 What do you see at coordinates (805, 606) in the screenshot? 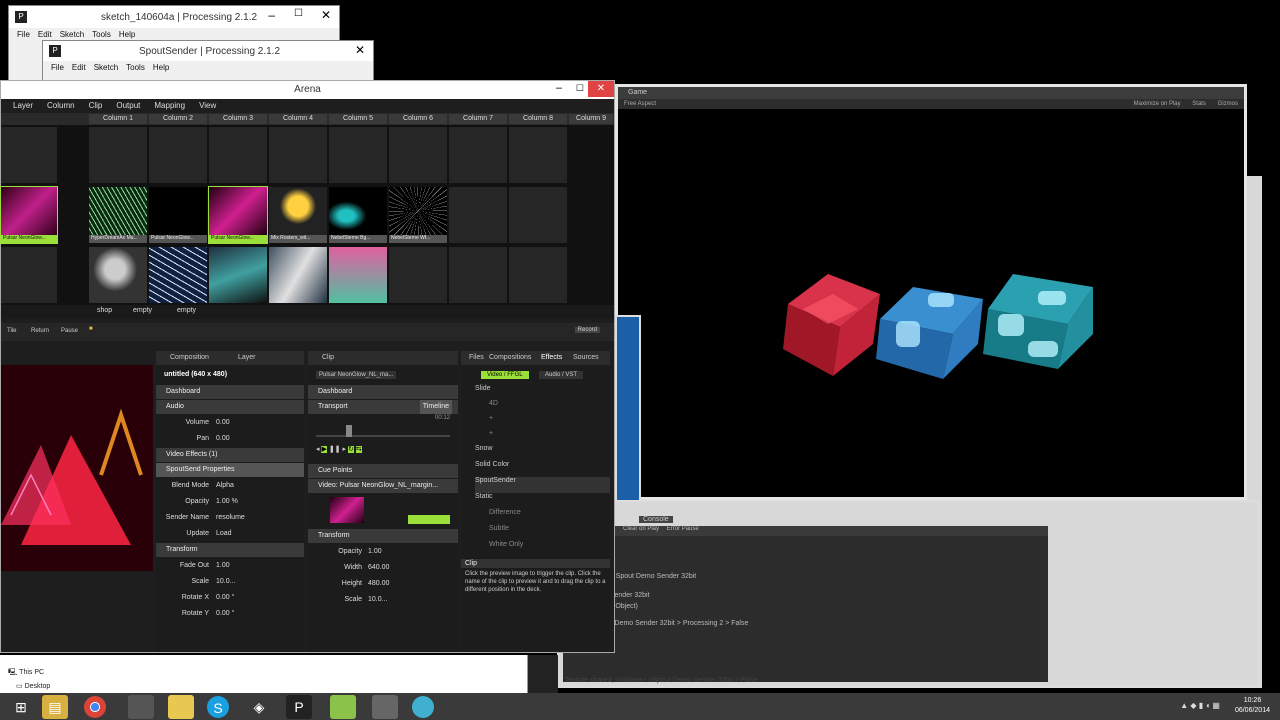
I see `log-line: ne:Debug:Log(Object)` at bounding box center [805, 606].